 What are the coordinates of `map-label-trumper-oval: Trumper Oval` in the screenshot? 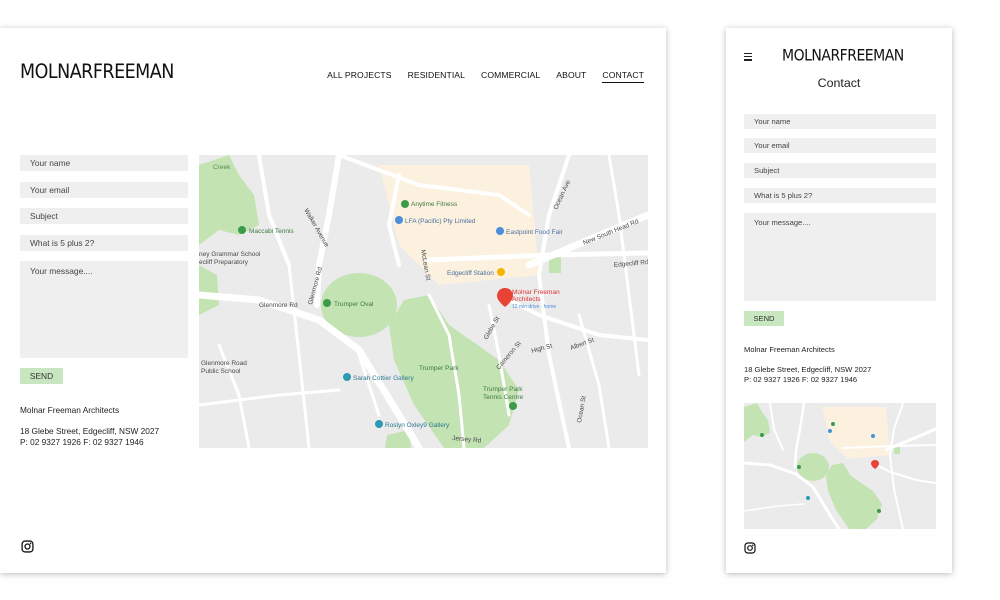 It's located at (354, 304).